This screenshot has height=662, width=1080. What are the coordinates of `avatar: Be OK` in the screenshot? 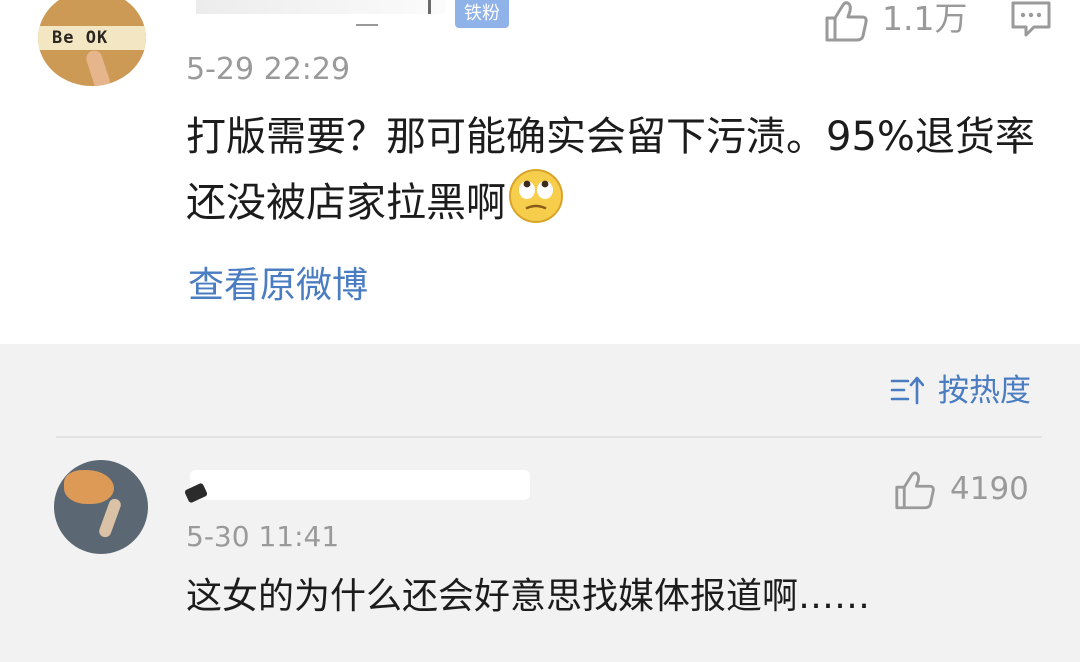 It's located at (92, 43).